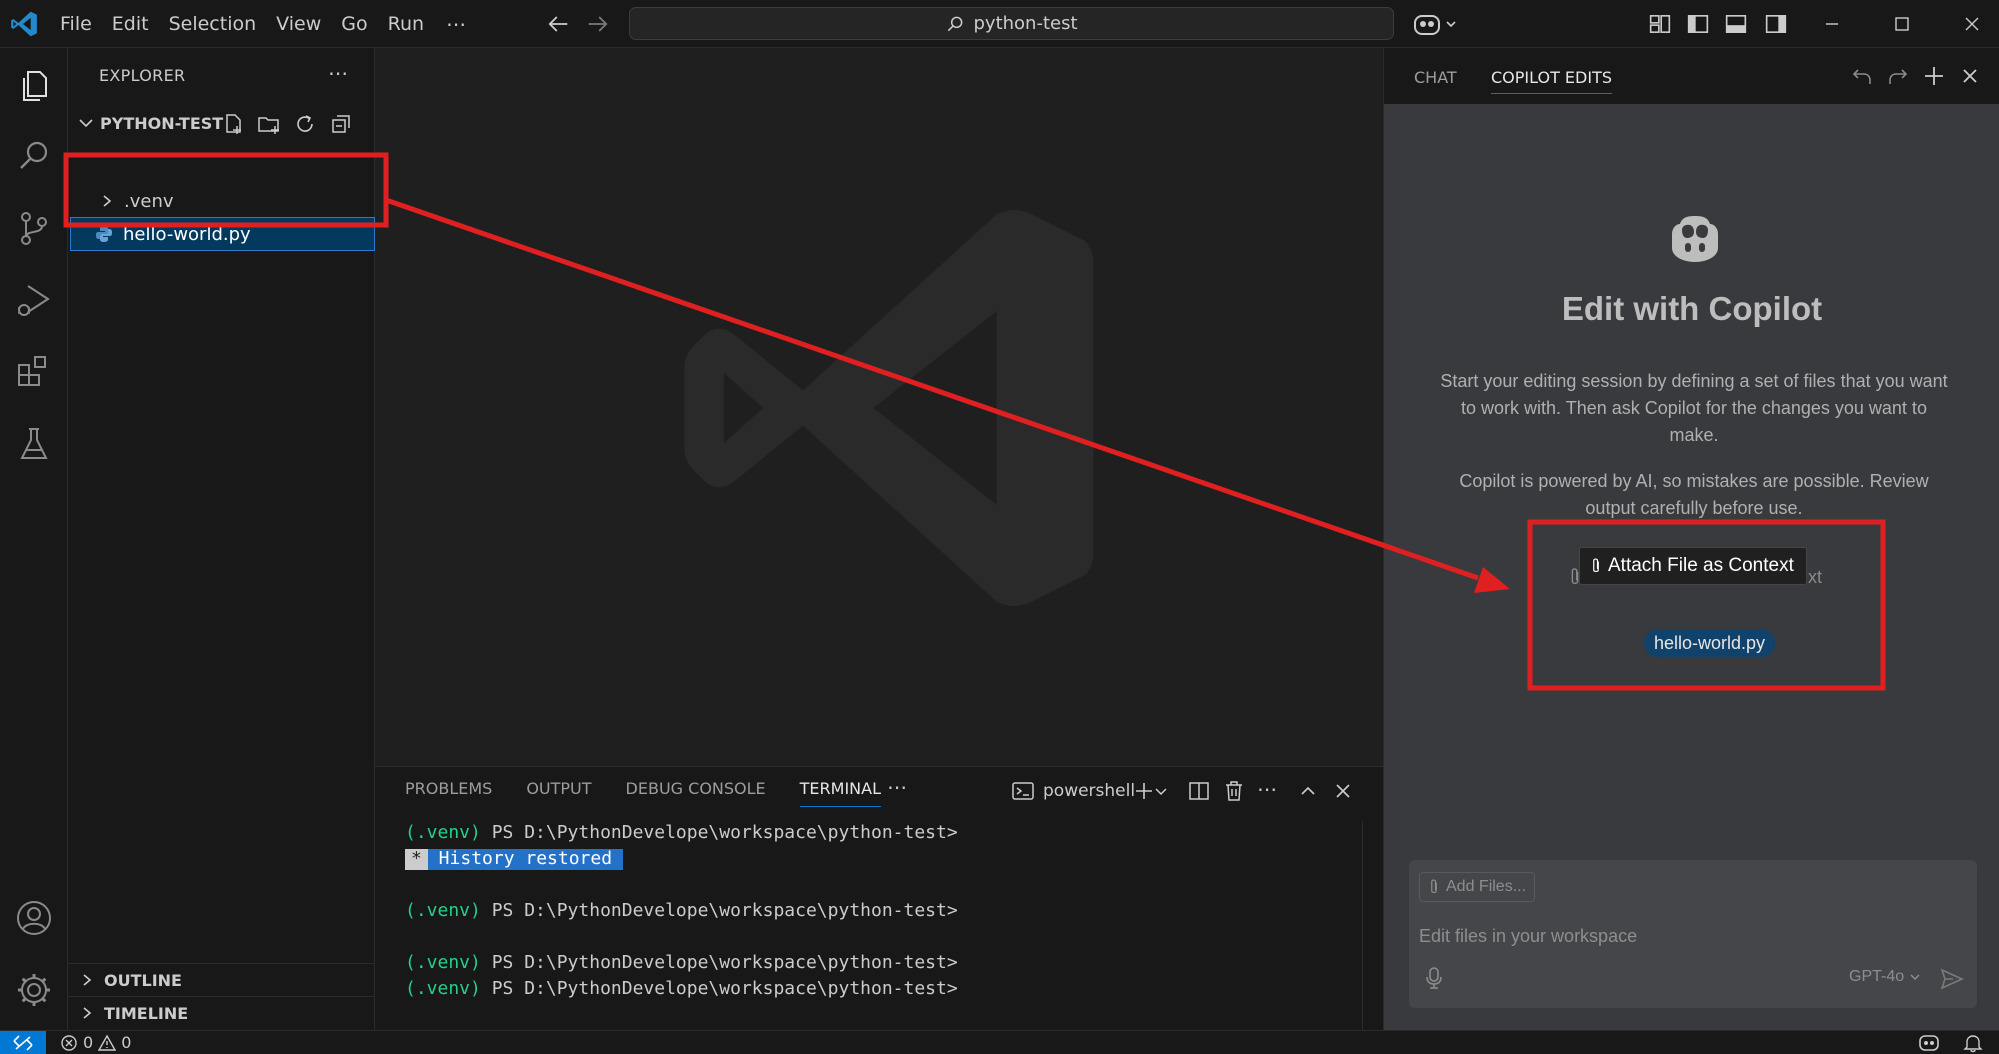 The image size is (1999, 1054). Describe the element at coordinates (558, 24) in the screenshot. I see `back-arrow-icon` at that location.